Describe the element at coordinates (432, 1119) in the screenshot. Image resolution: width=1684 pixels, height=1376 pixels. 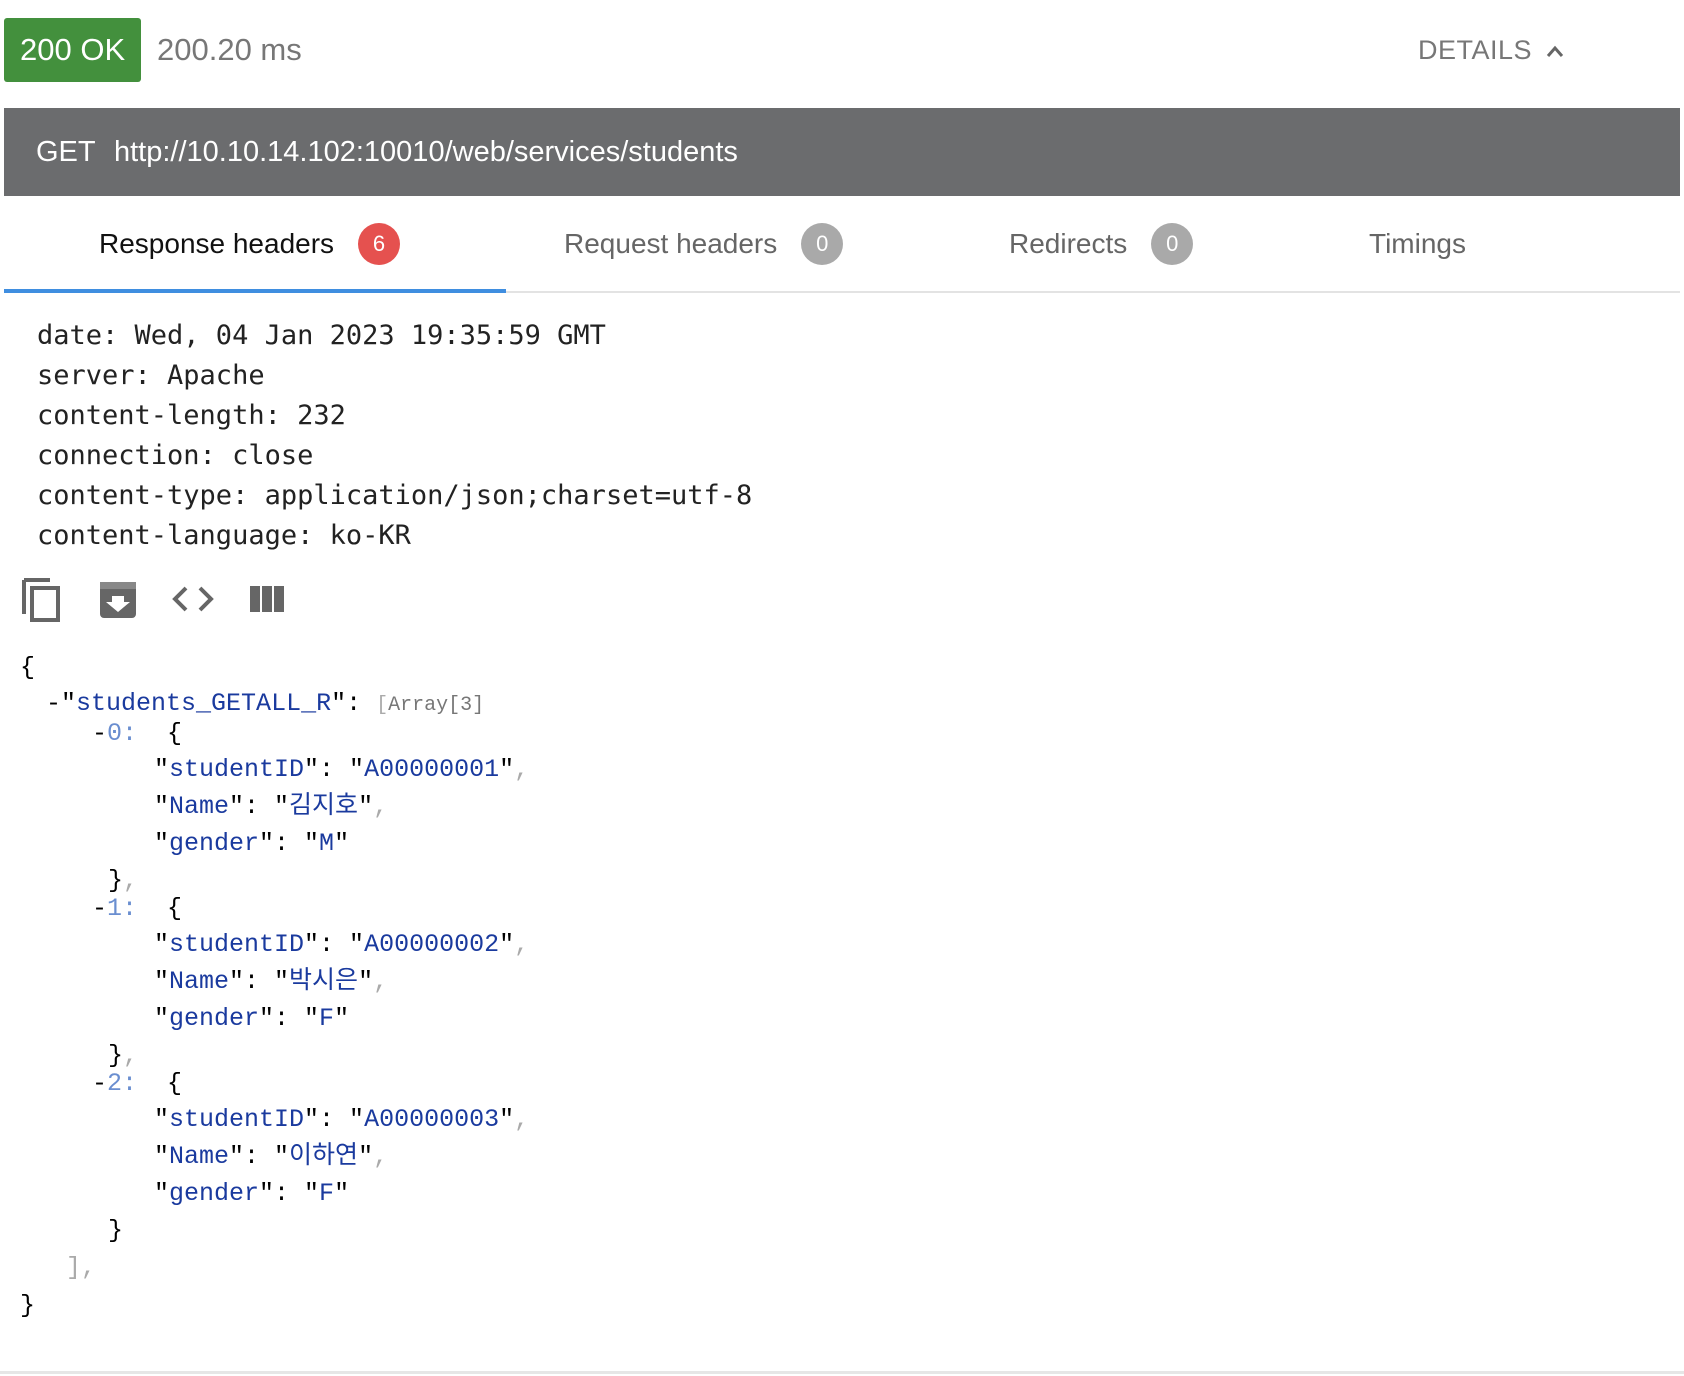
I see `json-string-value: A00000003` at that location.